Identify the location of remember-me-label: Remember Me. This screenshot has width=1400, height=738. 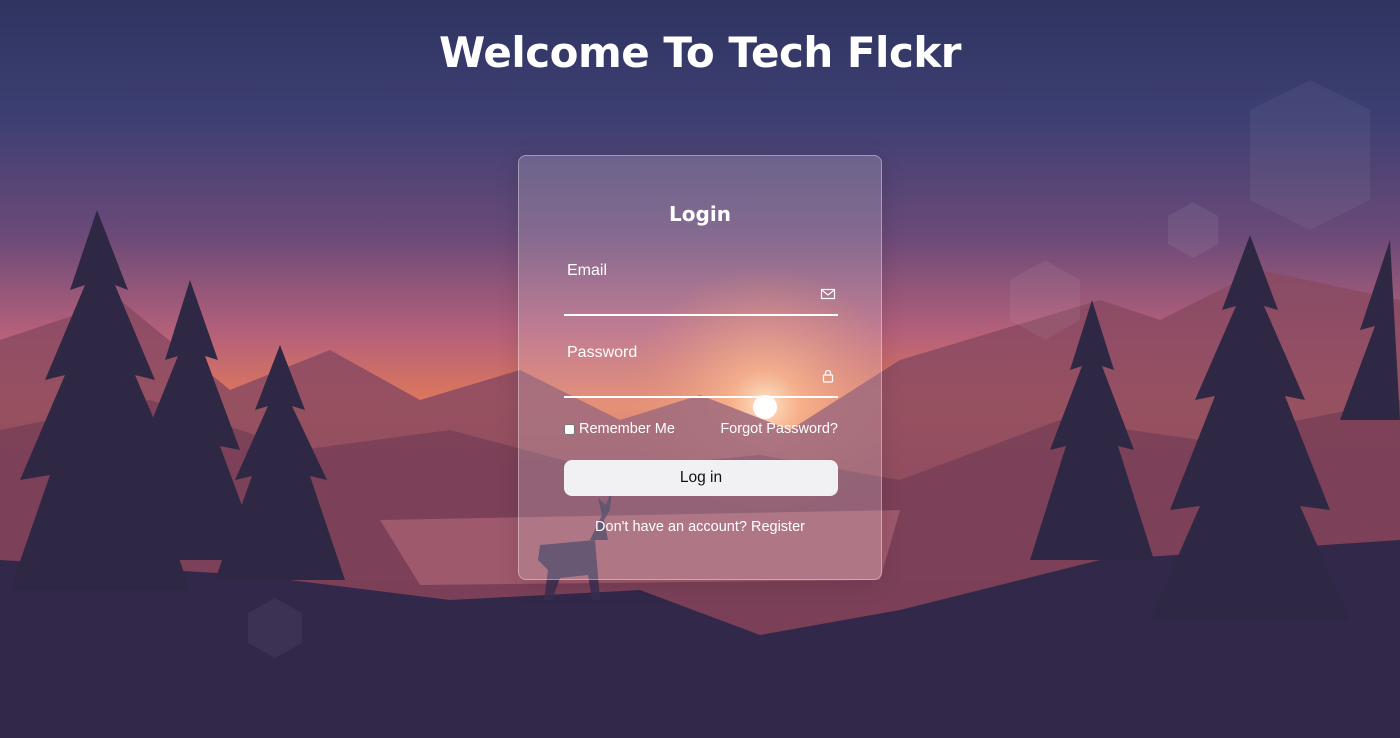
(627, 429).